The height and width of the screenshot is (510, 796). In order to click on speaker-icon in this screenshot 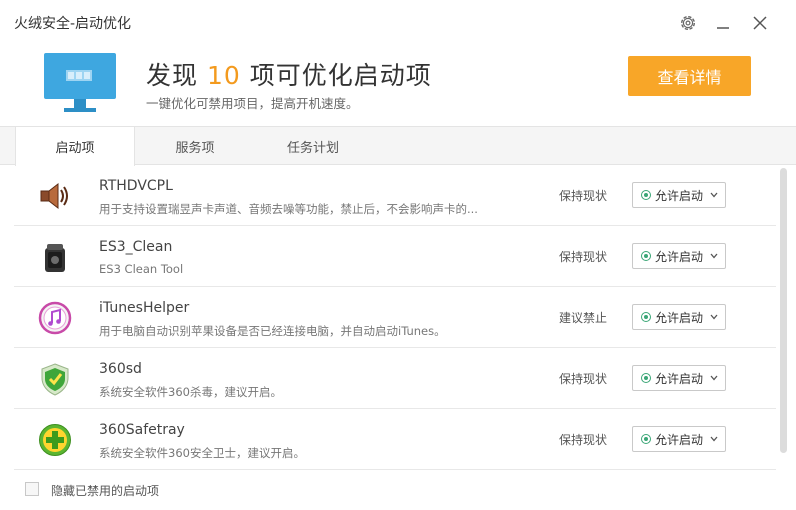, I will do `click(55, 196)`.